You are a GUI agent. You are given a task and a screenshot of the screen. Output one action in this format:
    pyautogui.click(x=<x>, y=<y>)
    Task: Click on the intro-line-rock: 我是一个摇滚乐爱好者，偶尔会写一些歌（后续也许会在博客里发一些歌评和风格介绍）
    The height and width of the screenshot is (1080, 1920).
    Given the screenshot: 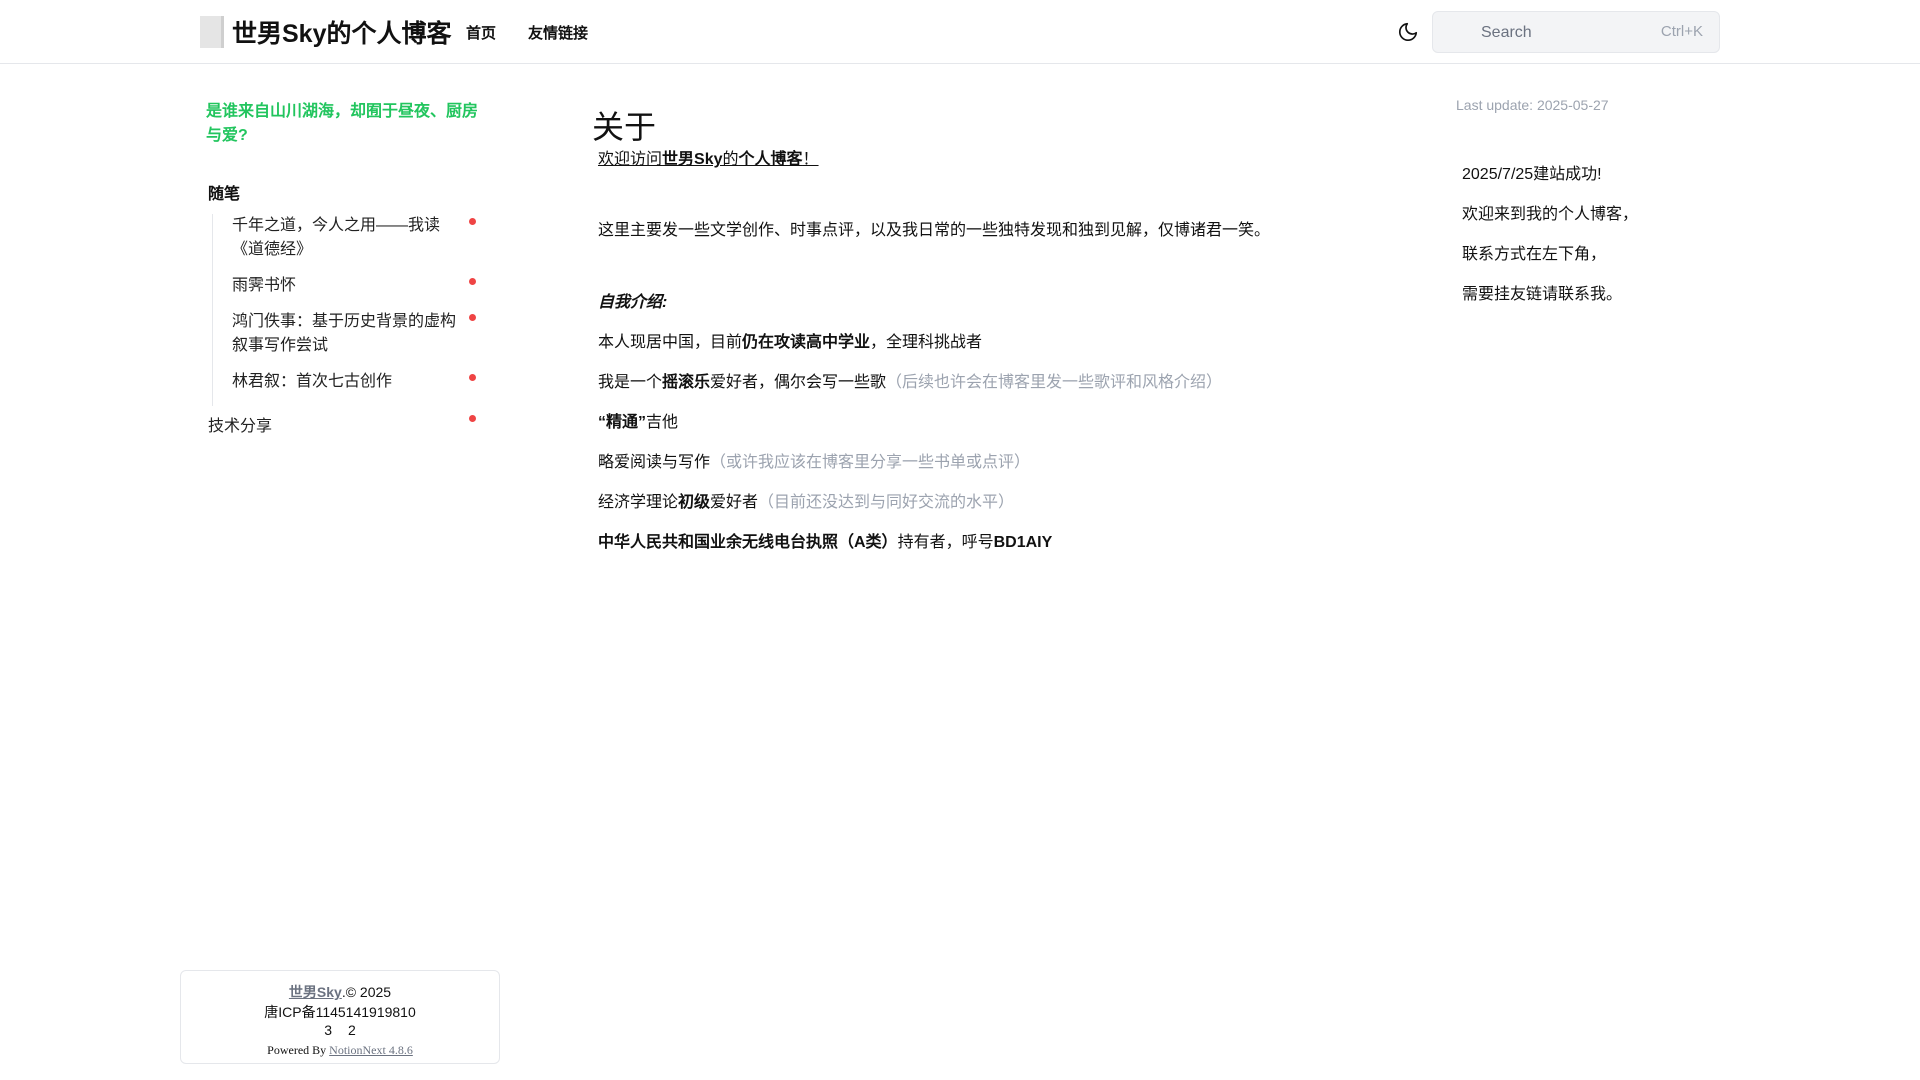 What is the action you would take?
    pyautogui.click(x=910, y=383)
    